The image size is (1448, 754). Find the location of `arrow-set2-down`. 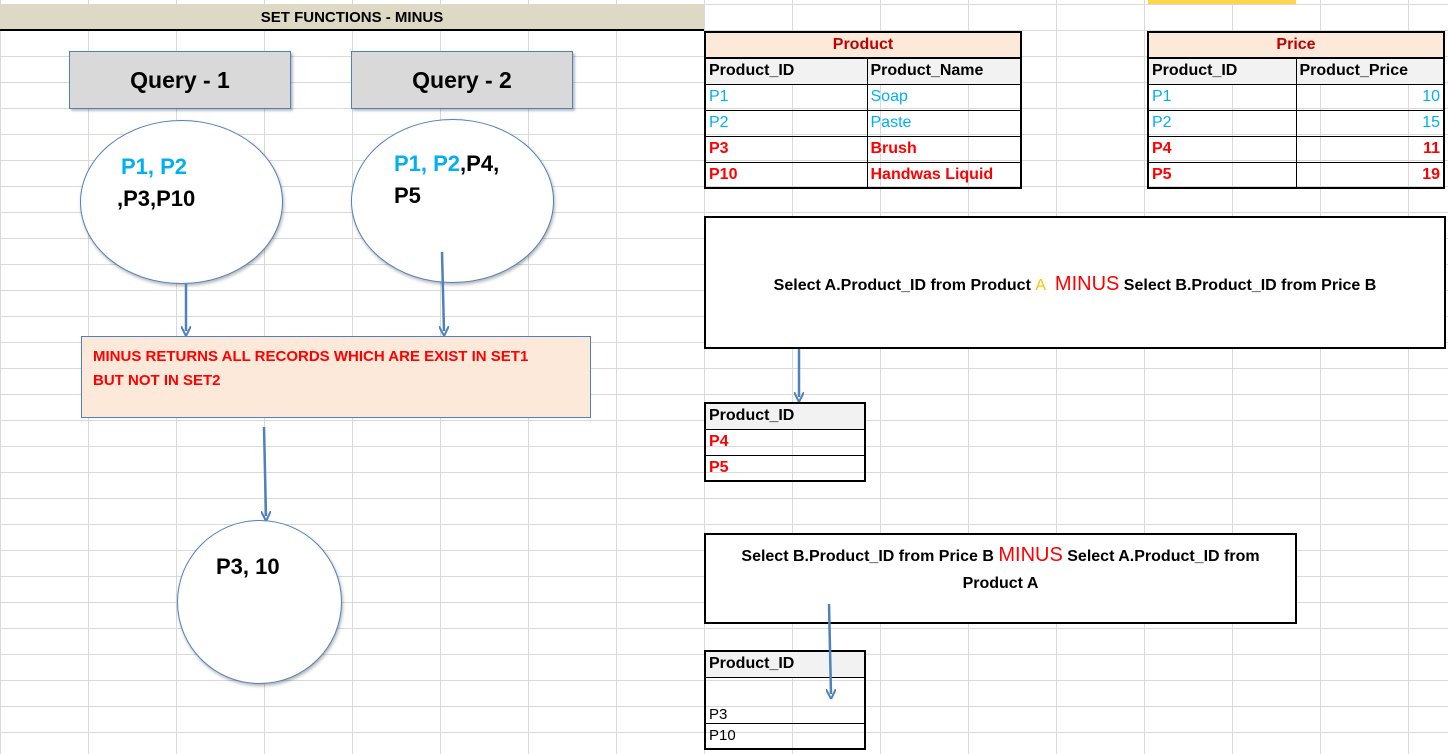

arrow-set2-down is located at coordinates (443, 291).